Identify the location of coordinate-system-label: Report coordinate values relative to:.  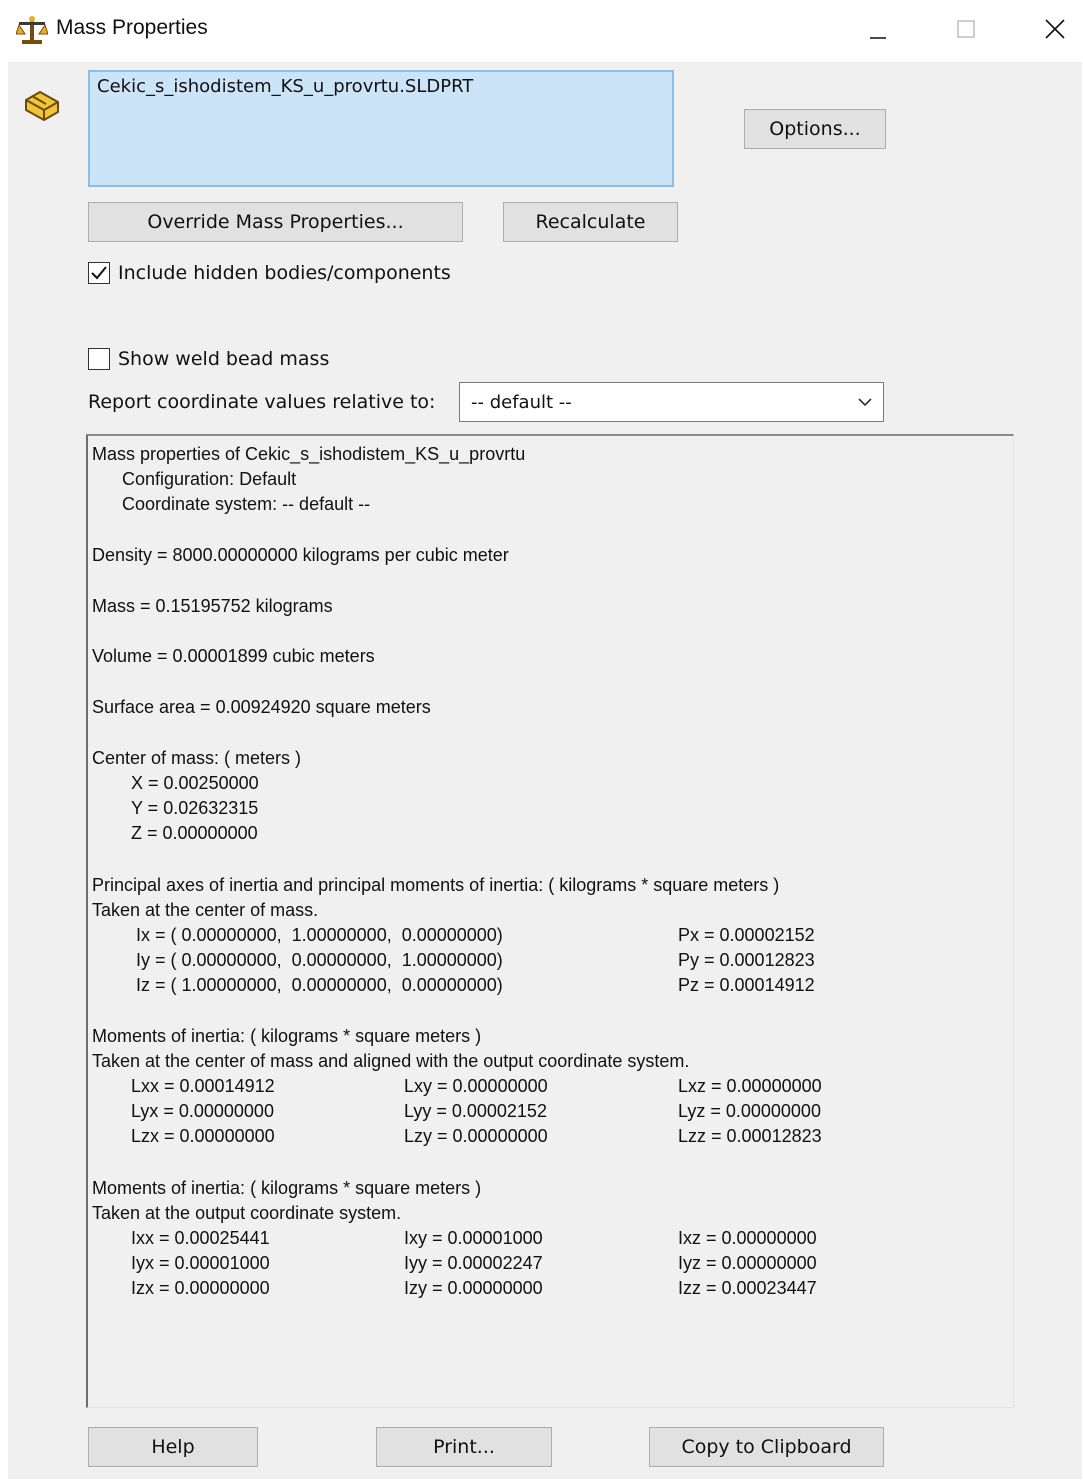
(262, 402).